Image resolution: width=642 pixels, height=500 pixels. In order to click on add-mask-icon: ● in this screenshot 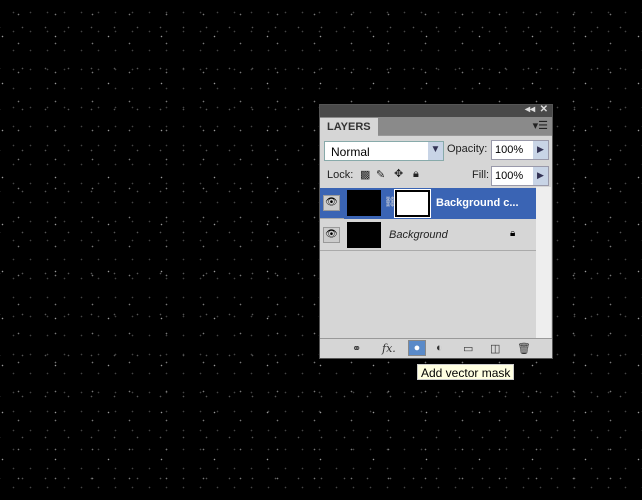, I will do `click(417, 348)`.